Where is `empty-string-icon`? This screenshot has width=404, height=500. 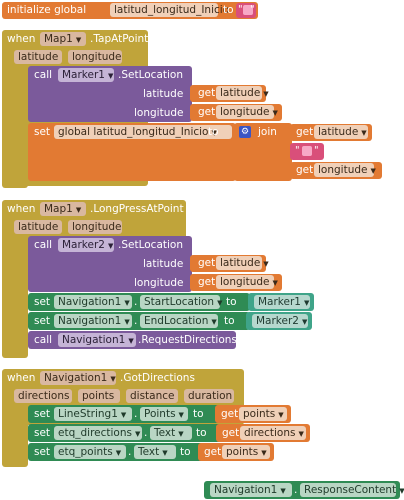 empty-string-icon is located at coordinates (307, 151).